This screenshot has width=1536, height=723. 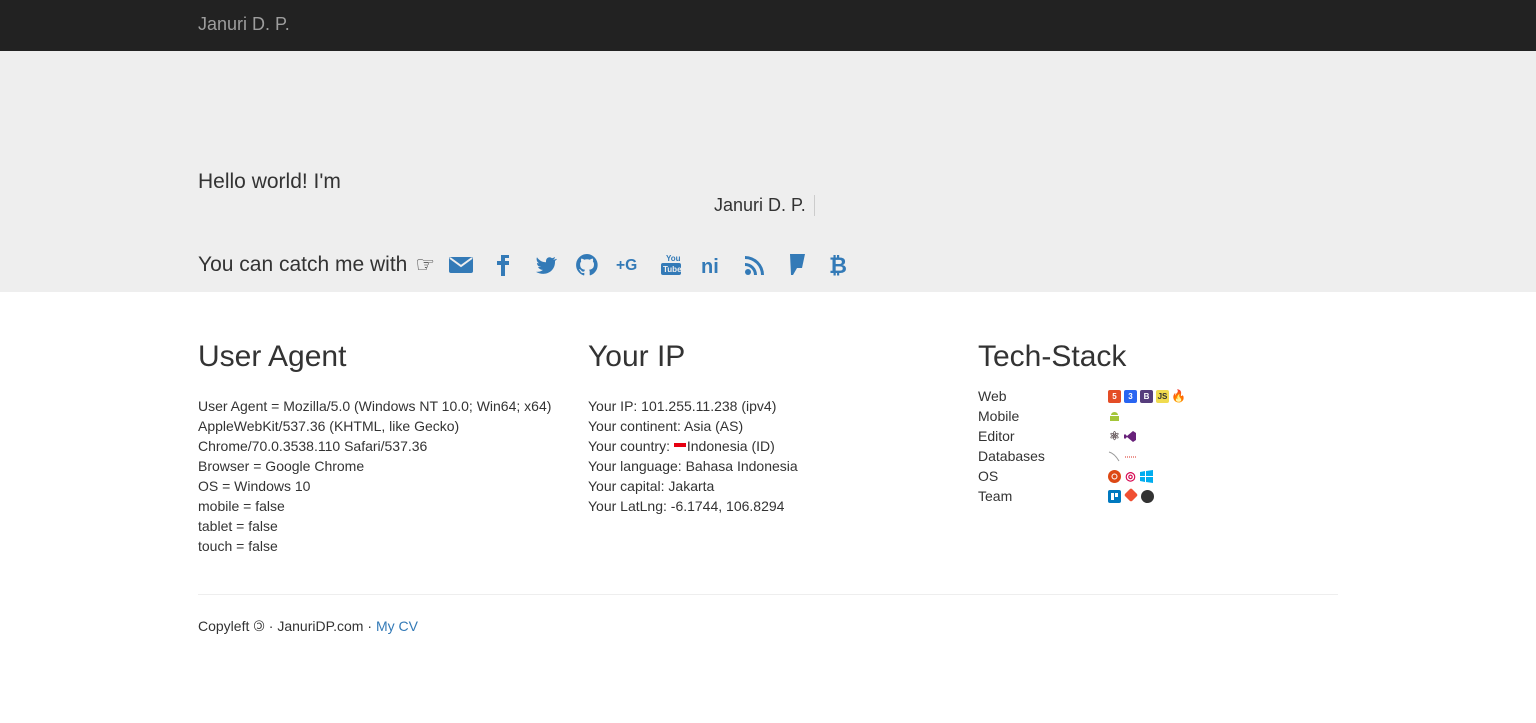 I want to click on country-line: Your country: Indonesia (ID), so click(x=778, y=446).